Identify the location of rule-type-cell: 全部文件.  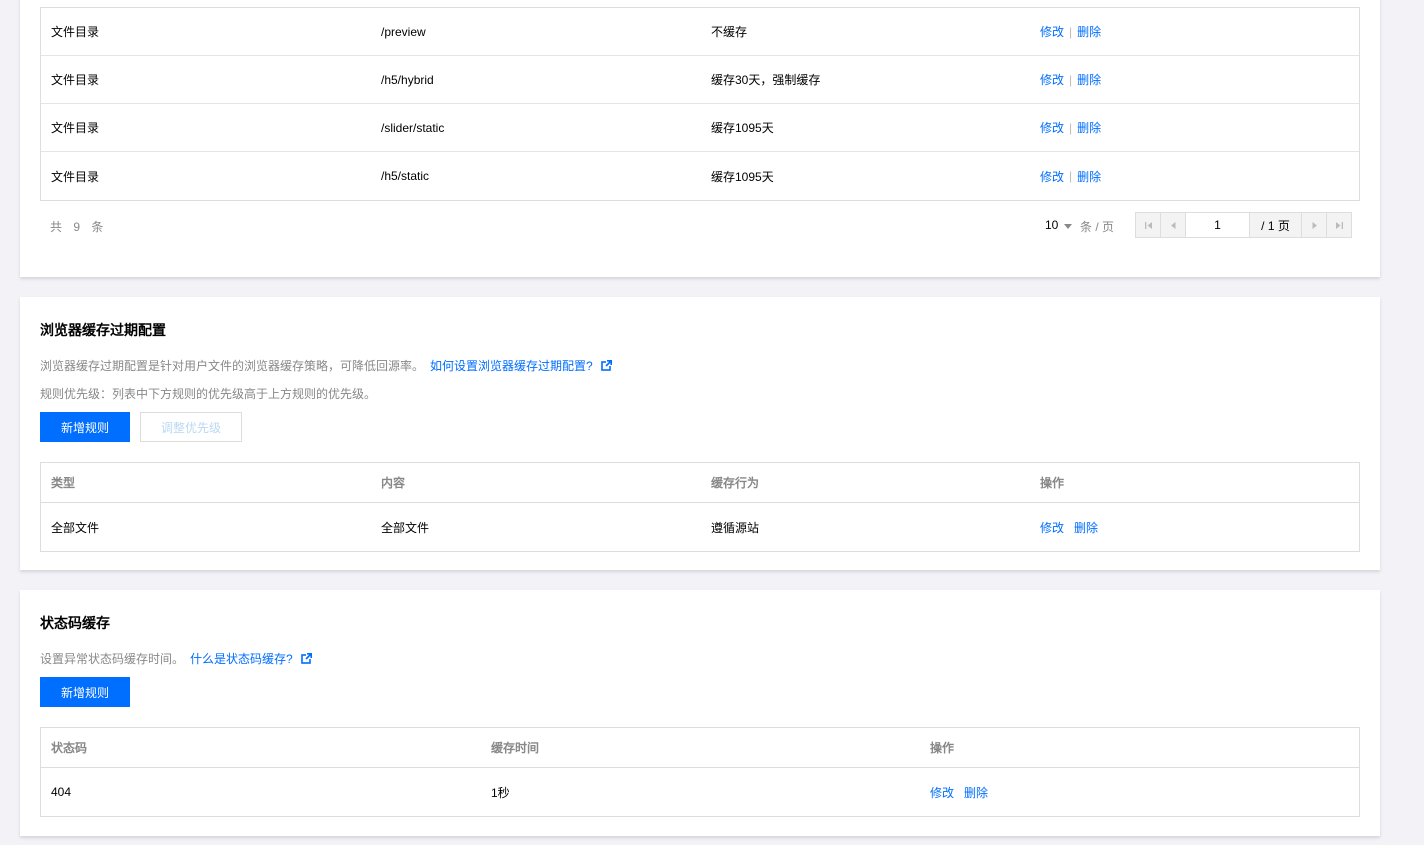
(75, 527).